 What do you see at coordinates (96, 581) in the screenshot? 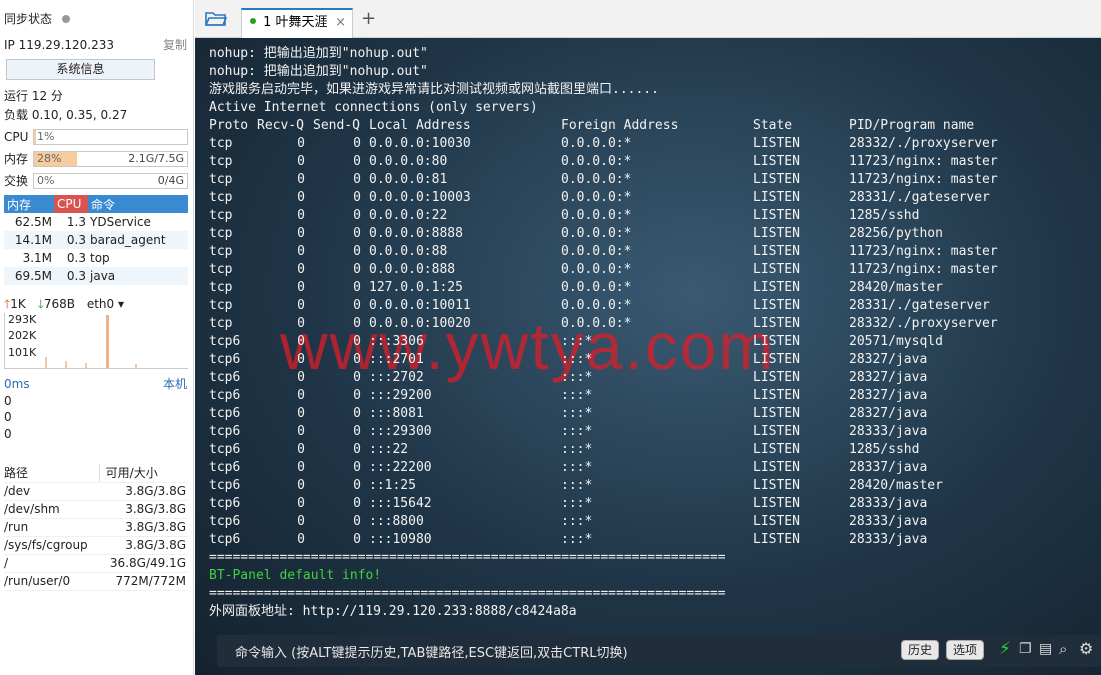
I see `disk-row: /run/user/0 772M/772M` at bounding box center [96, 581].